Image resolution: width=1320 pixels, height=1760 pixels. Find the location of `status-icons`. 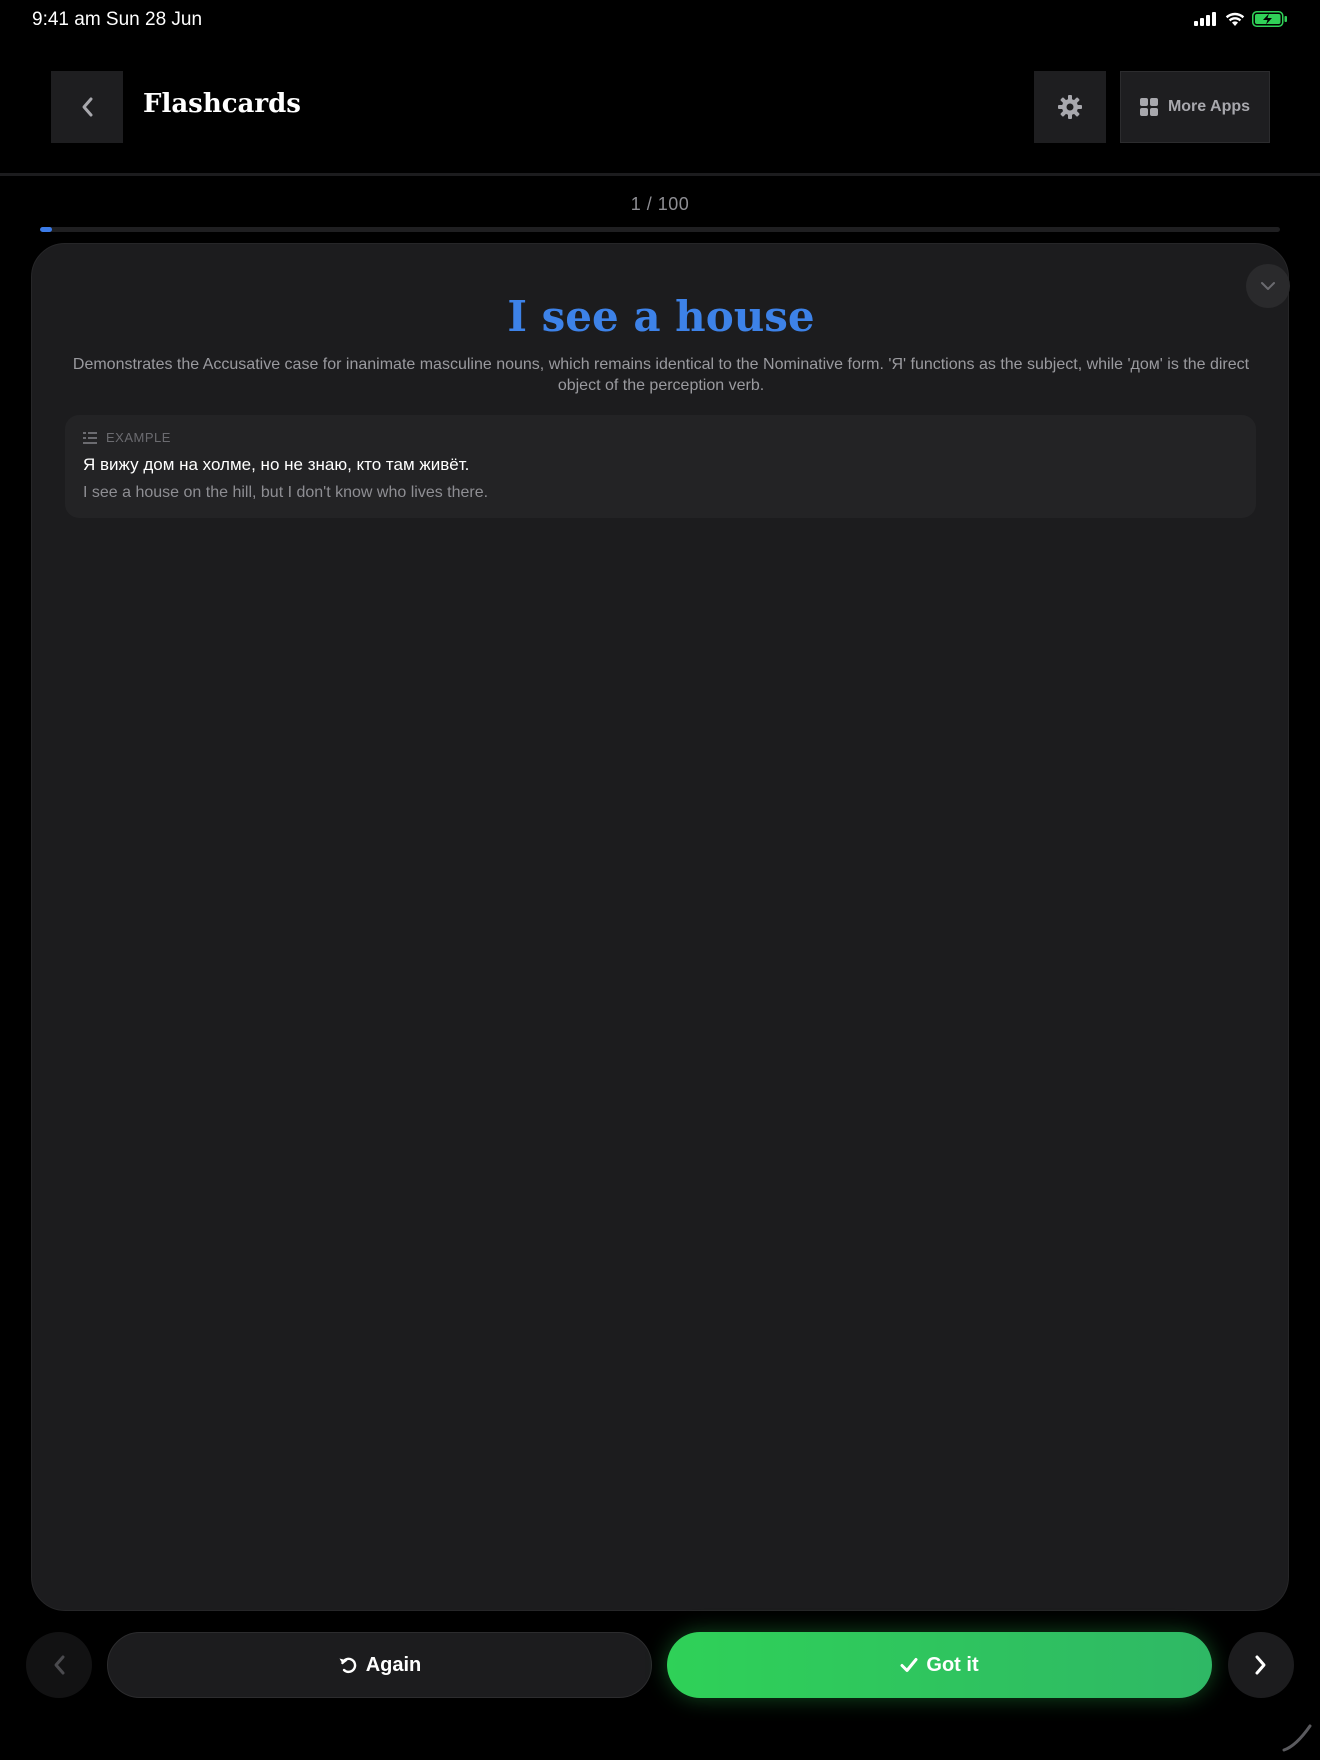

status-icons is located at coordinates (1241, 19).